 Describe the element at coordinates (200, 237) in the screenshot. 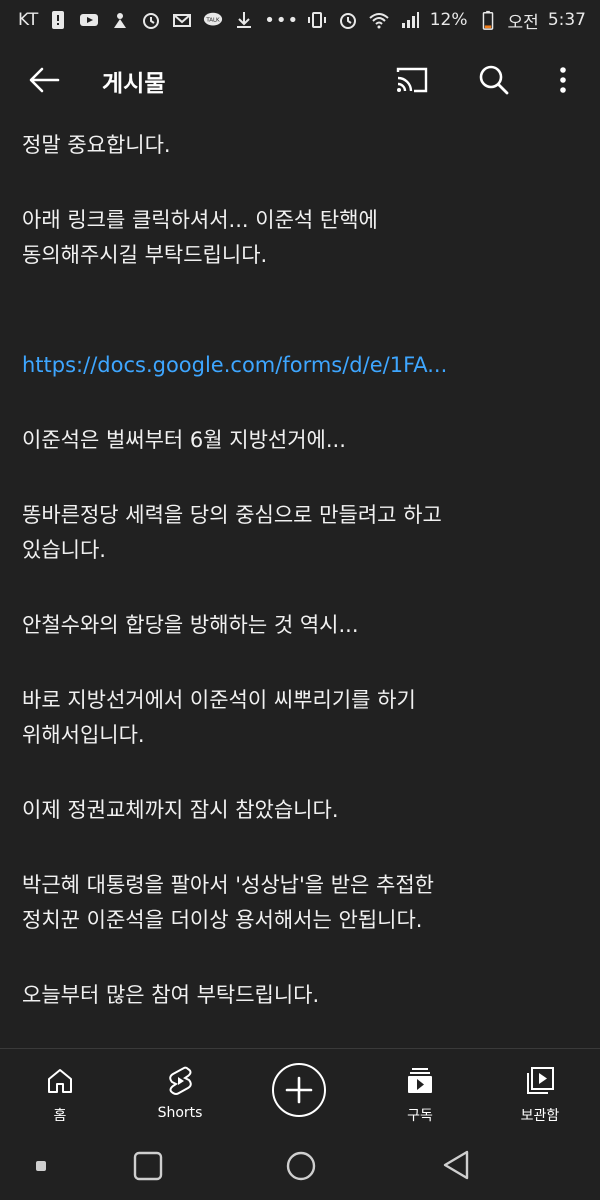

I see `post-paragraph: 아래 링크를 클릭하셔서... 이준석 탄핵에 동의해주시길 부탁드립니다.` at that location.